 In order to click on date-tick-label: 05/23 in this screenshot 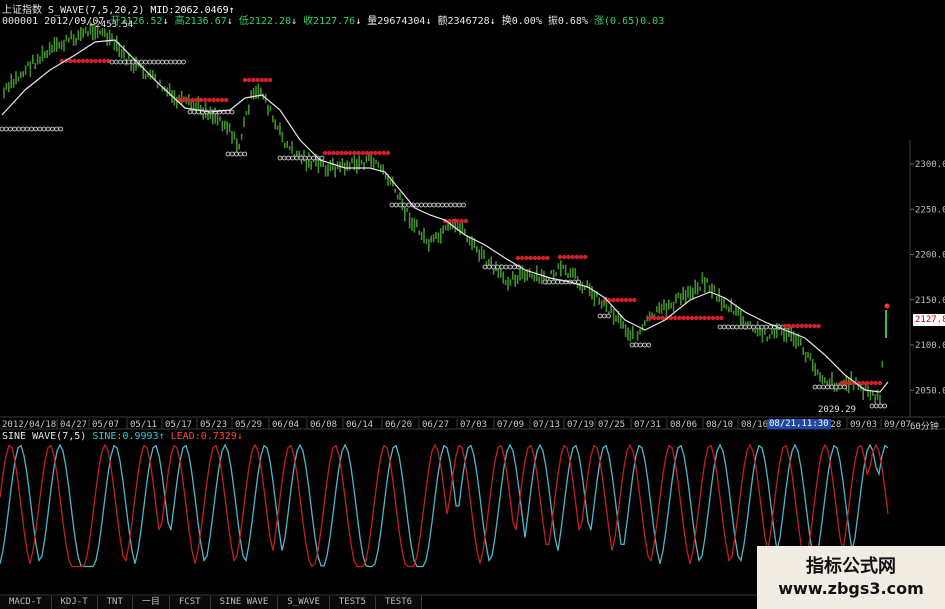, I will do `click(213, 425)`.